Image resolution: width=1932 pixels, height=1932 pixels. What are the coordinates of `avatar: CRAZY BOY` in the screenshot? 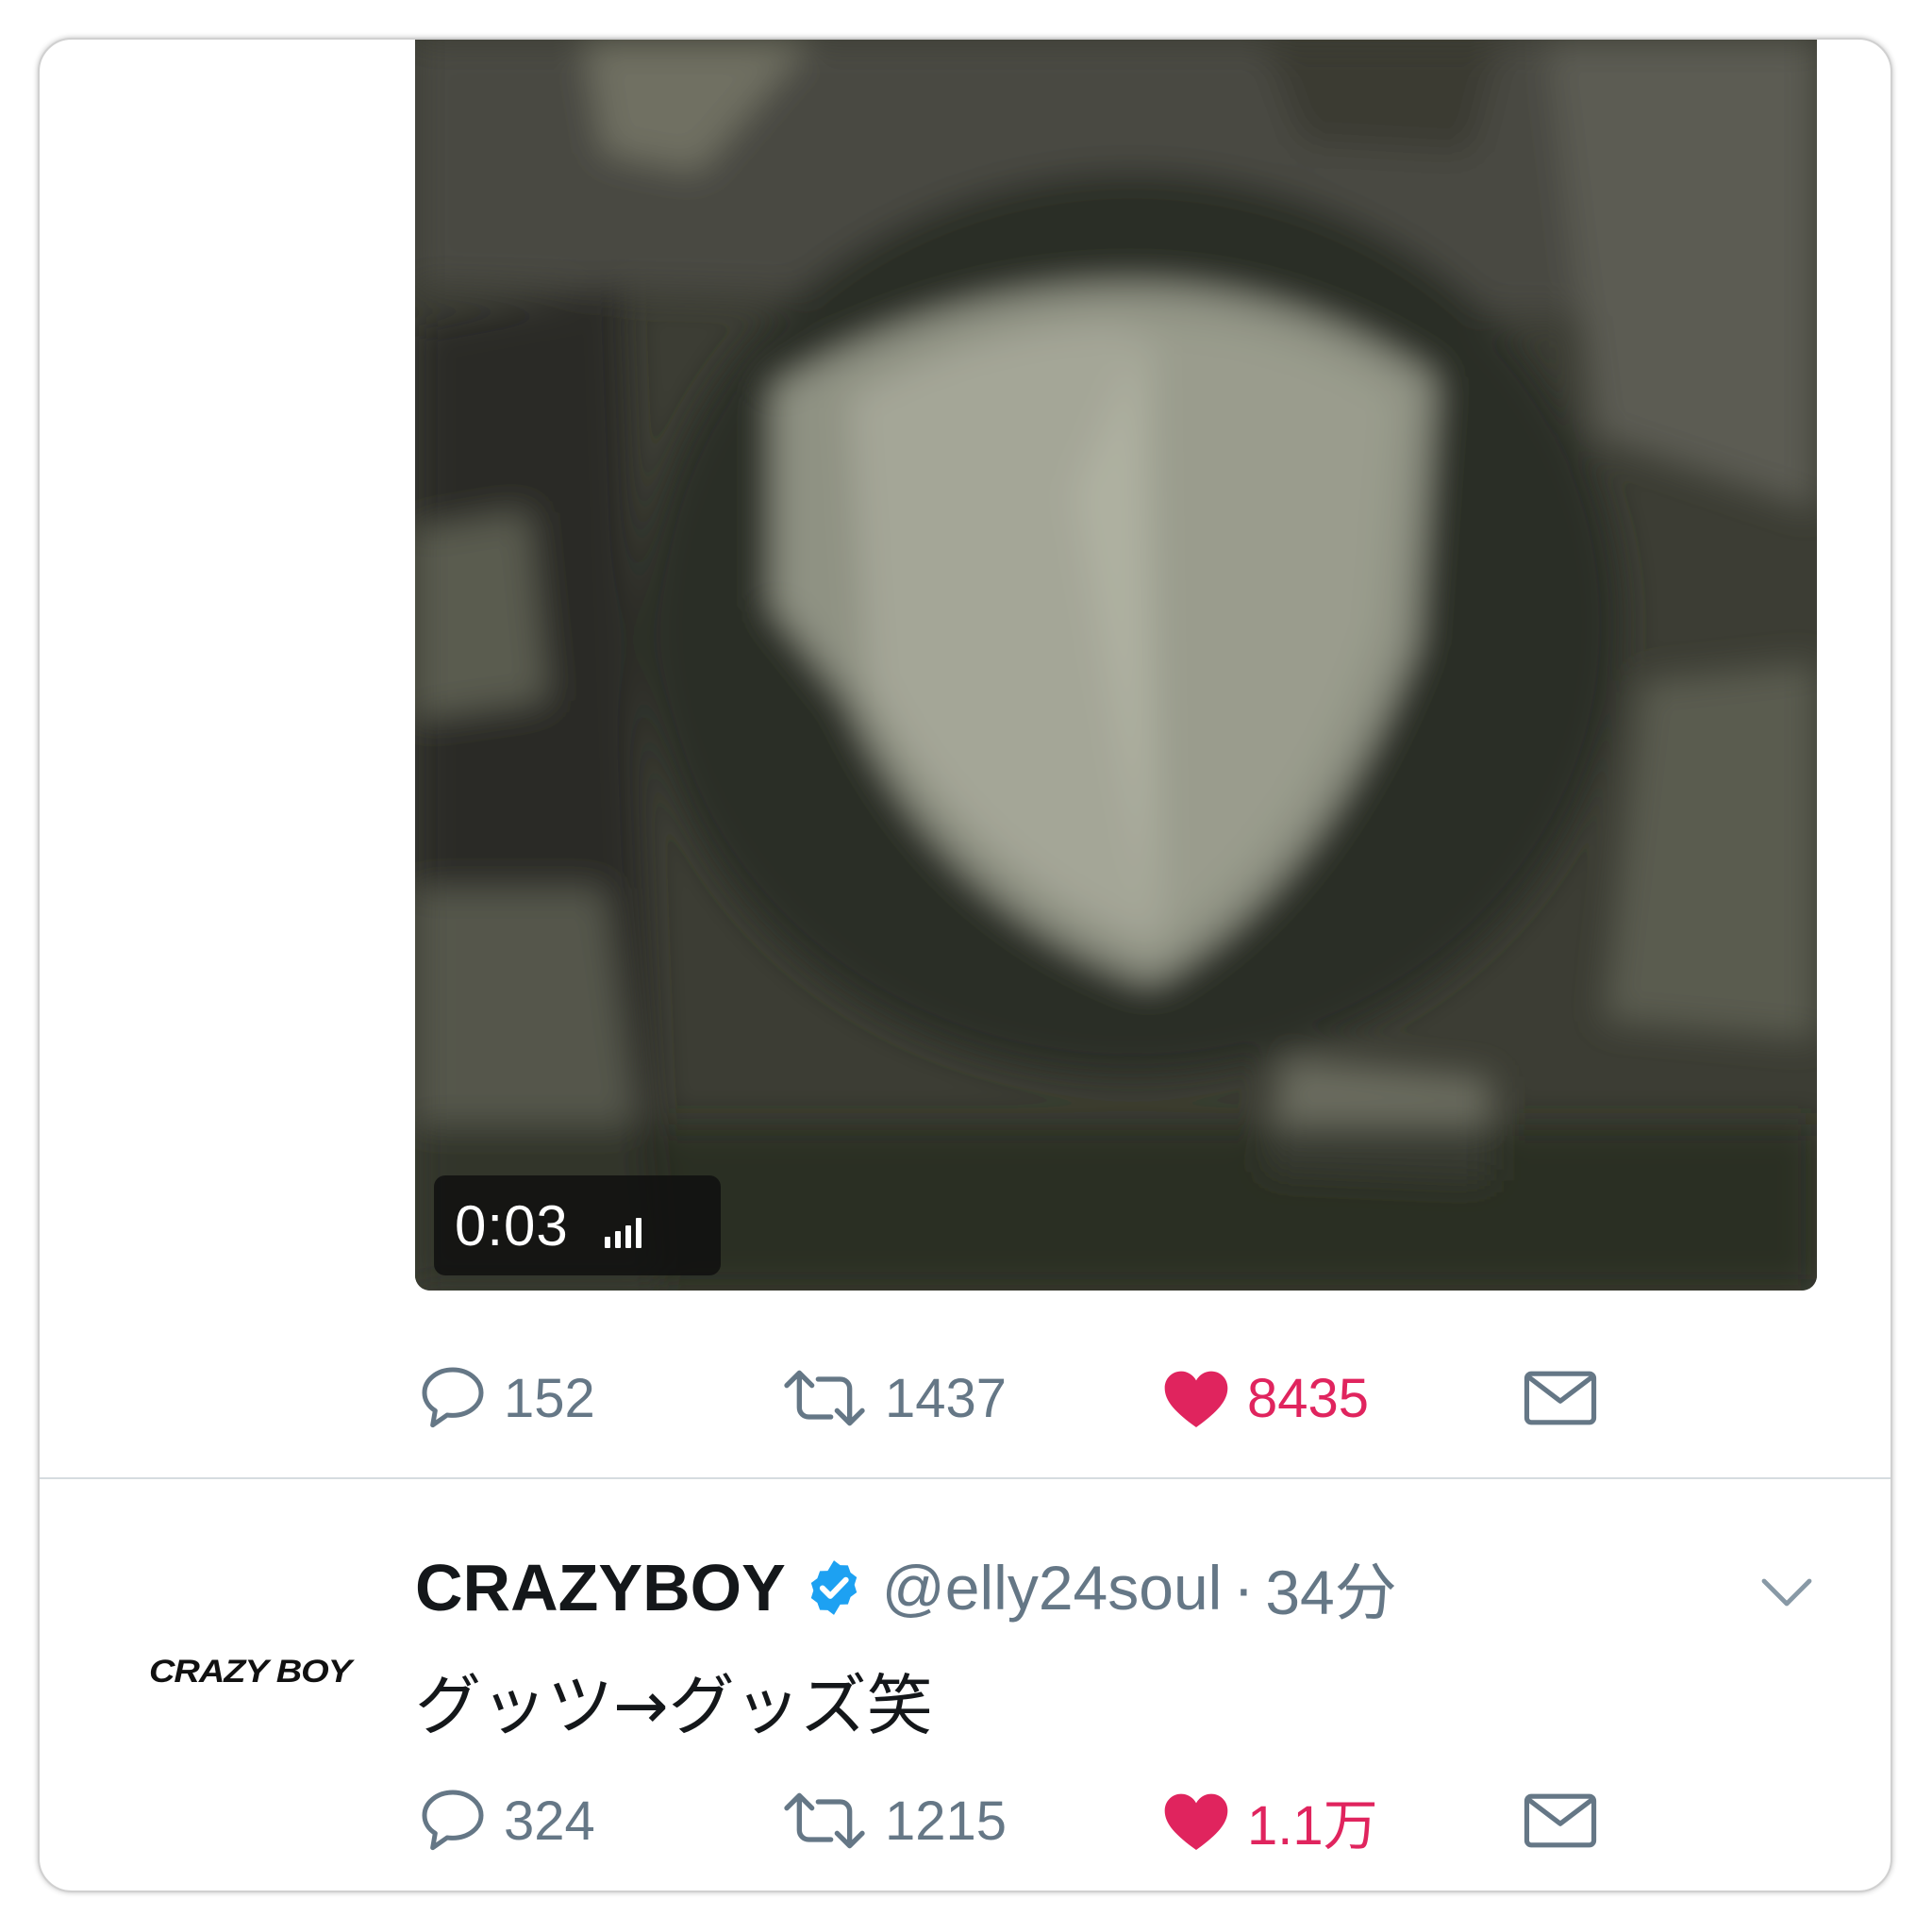 It's located at (250, 1672).